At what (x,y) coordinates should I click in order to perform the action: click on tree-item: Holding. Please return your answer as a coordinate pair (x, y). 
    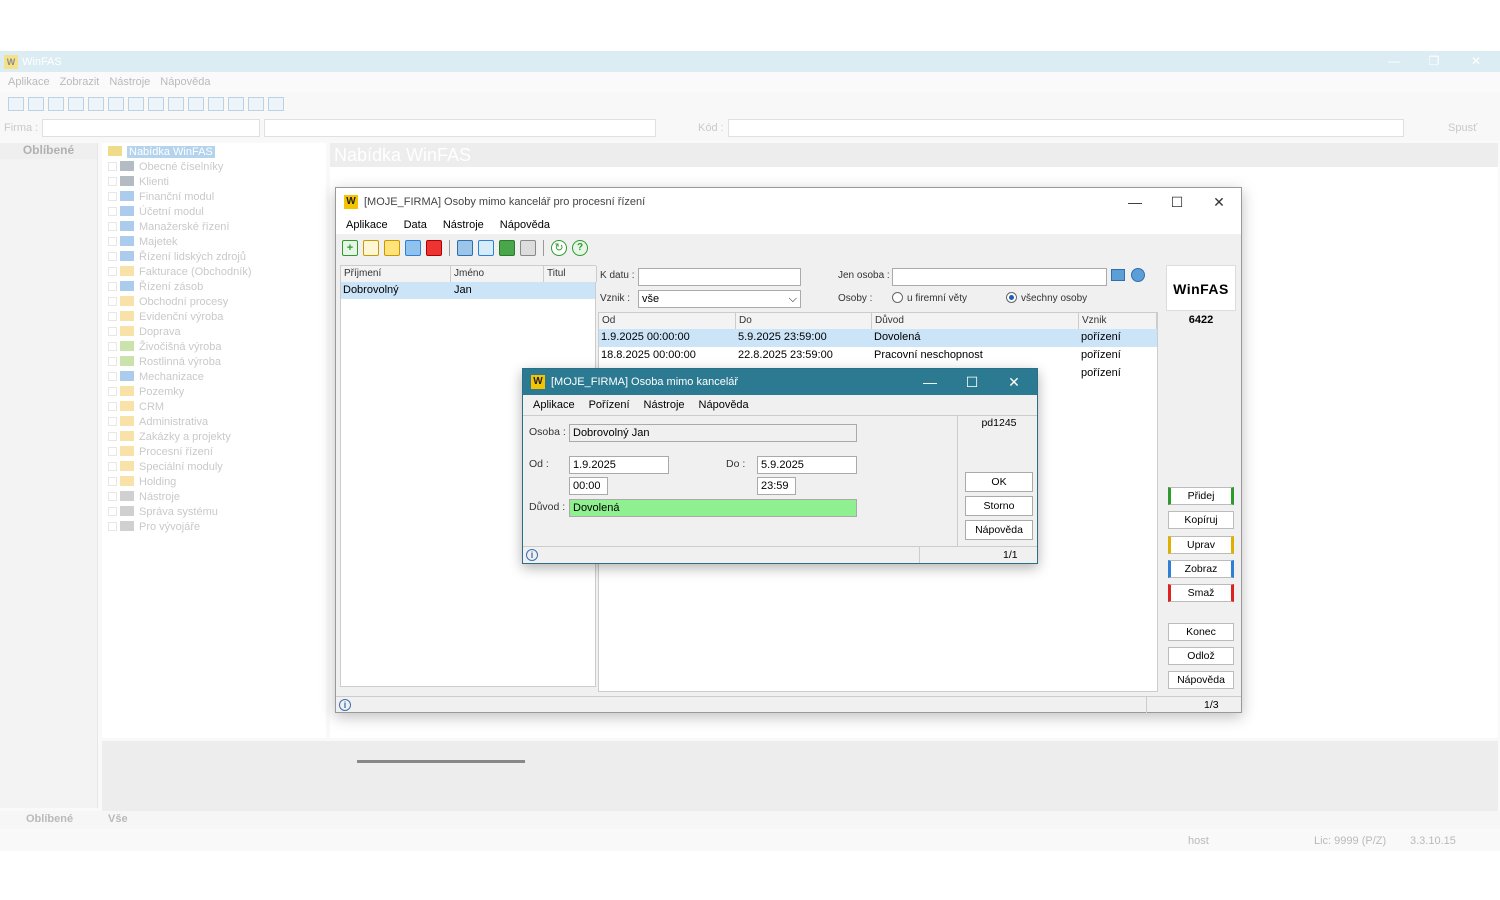
    Looking at the image, I should click on (142, 482).